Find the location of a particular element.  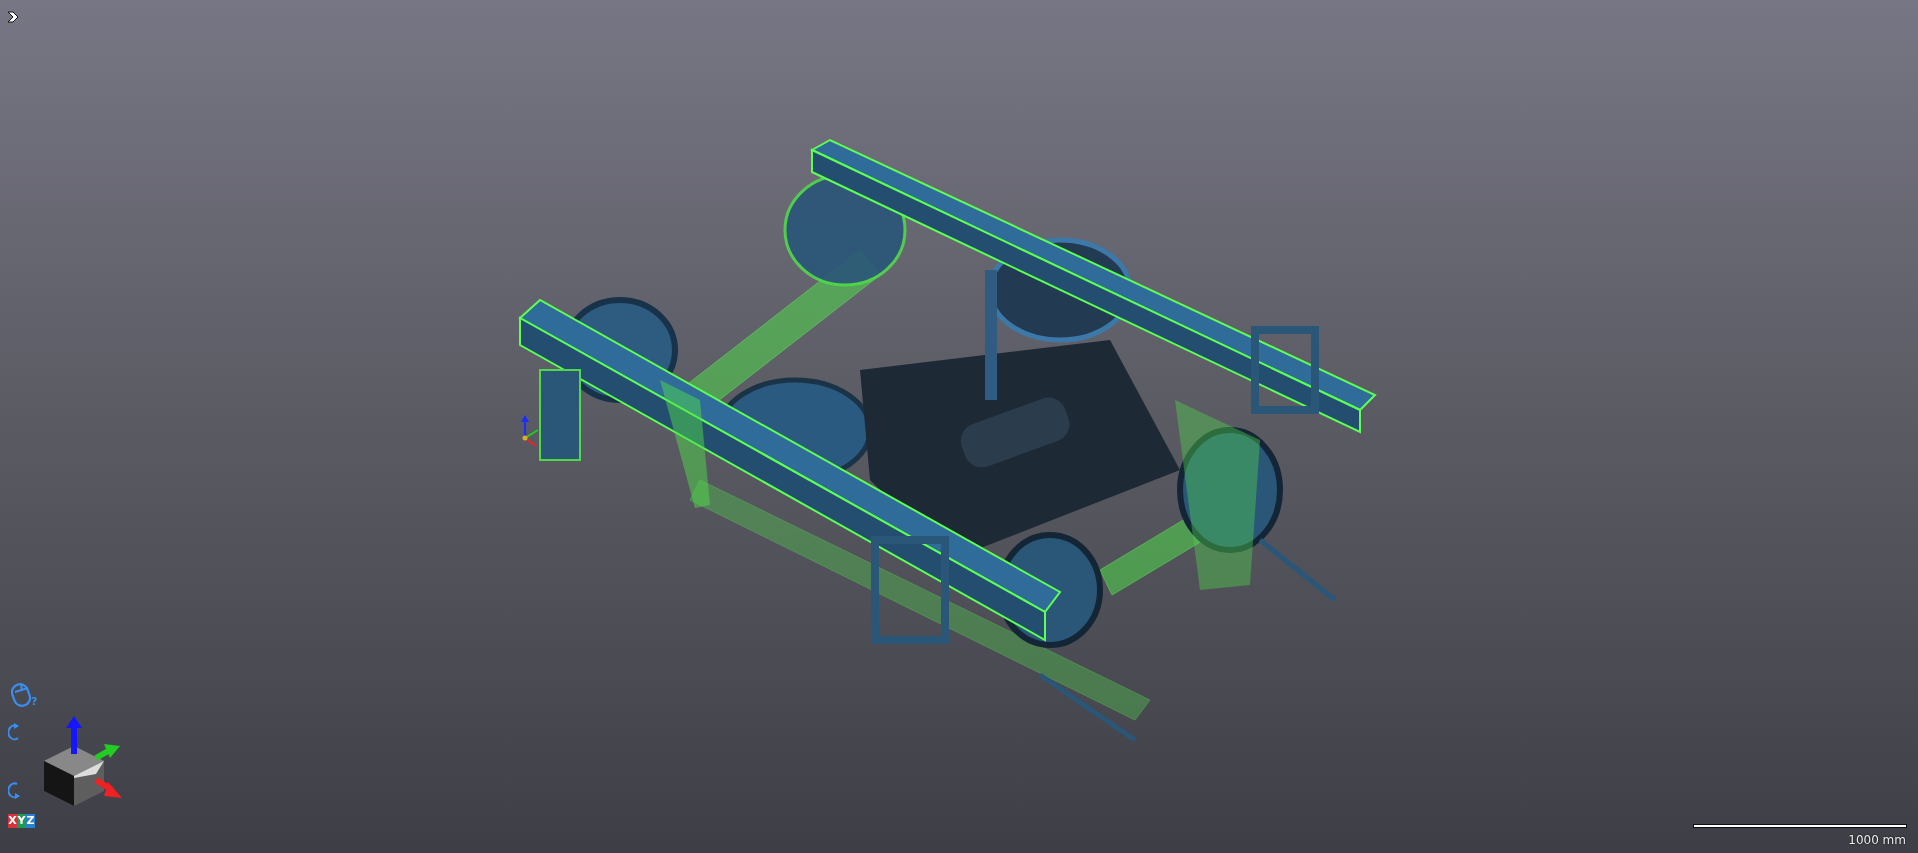

axis-label: Y is located at coordinates (21, 821).